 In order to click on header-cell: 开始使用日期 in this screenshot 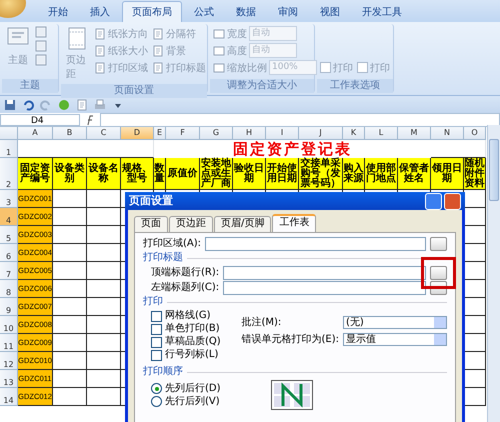, I will do `click(282, 174)`.